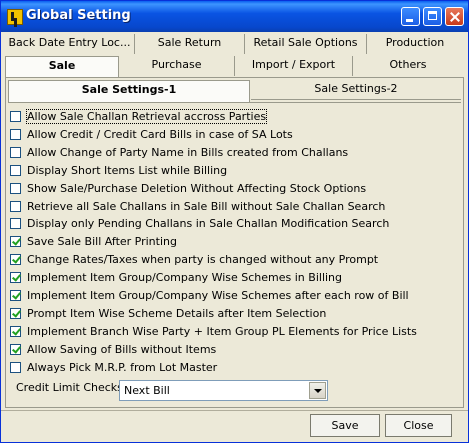  What do you see at coordinates (408, 66) in the screenshot?
I see `tab-others: Others` at bounding box center [408, 66].